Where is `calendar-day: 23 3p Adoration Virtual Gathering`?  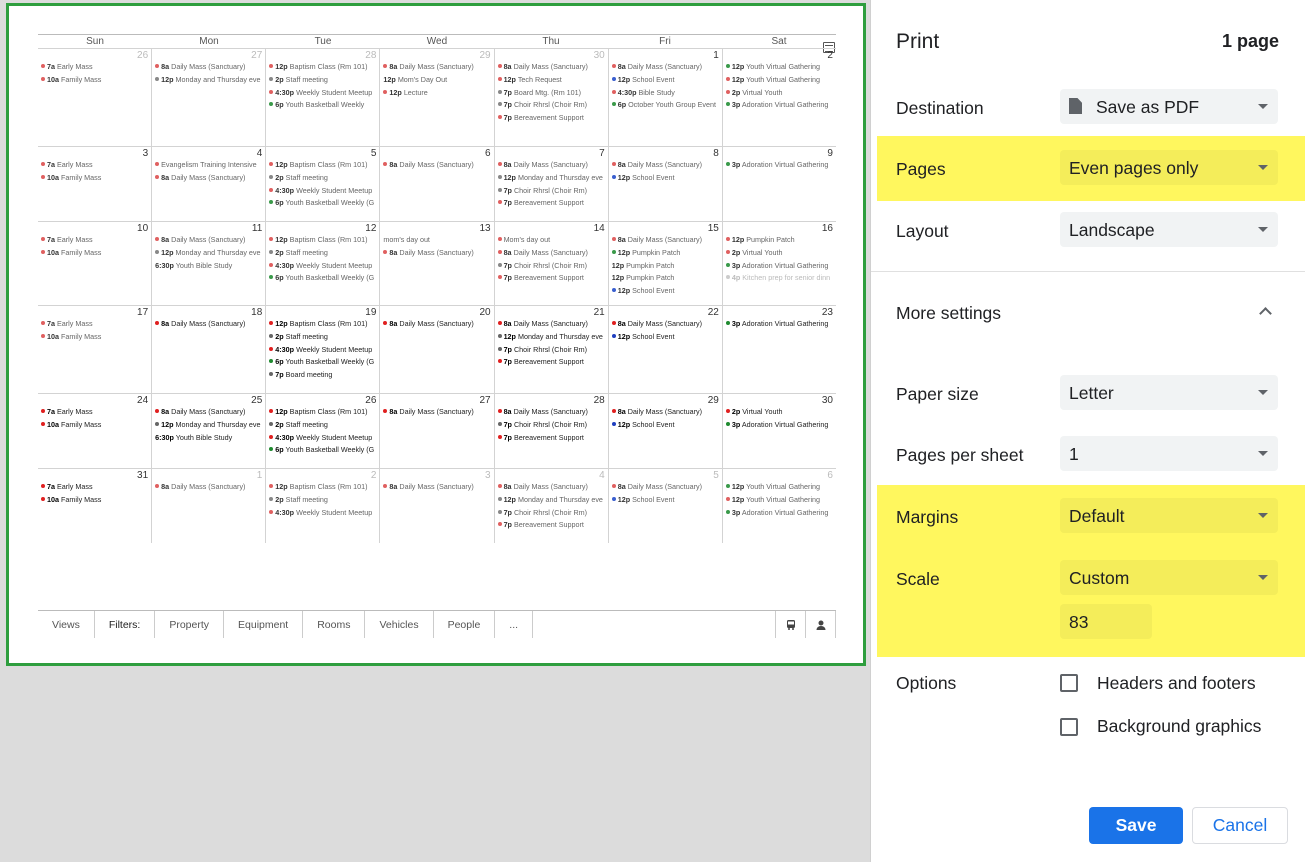
calendar-day: 23 3p Adoration Virtual Gathering is located at coordinates (778, 349).